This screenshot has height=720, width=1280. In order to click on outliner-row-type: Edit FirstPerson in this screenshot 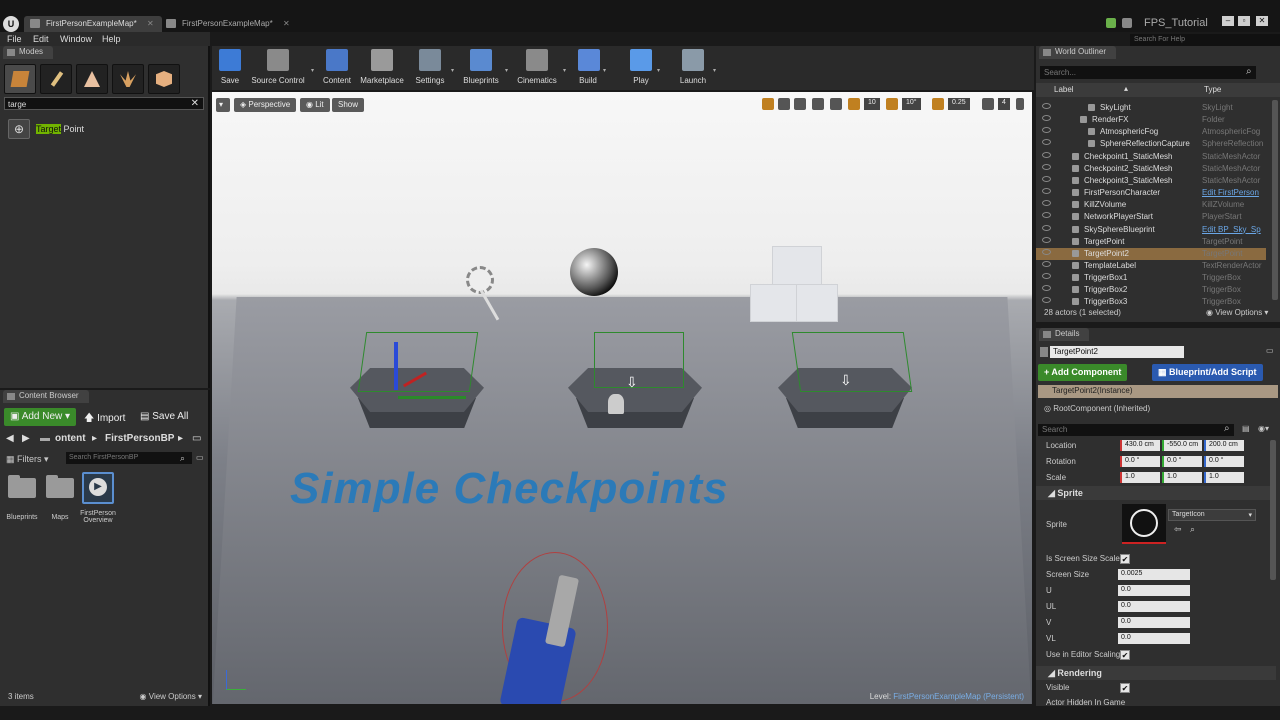, I will do `click(1230, 192)`.